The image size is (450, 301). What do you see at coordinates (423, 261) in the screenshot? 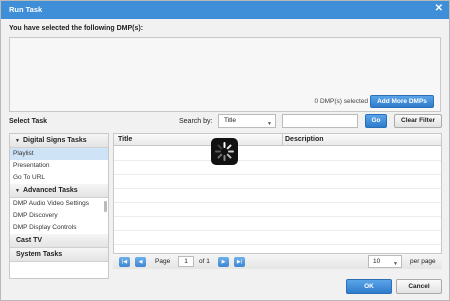
I see `per-page-label: per page` at bounding box center [423, 261].